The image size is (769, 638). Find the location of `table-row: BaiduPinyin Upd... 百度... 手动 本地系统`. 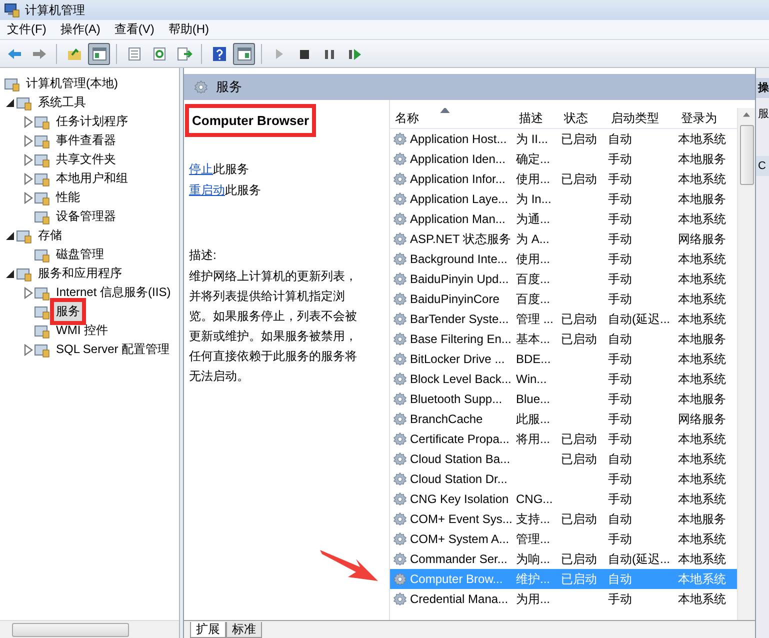

table-row: BaiduPinyin Upd... 百度... 手动 本地系统 is located at coordinates (563, 279).